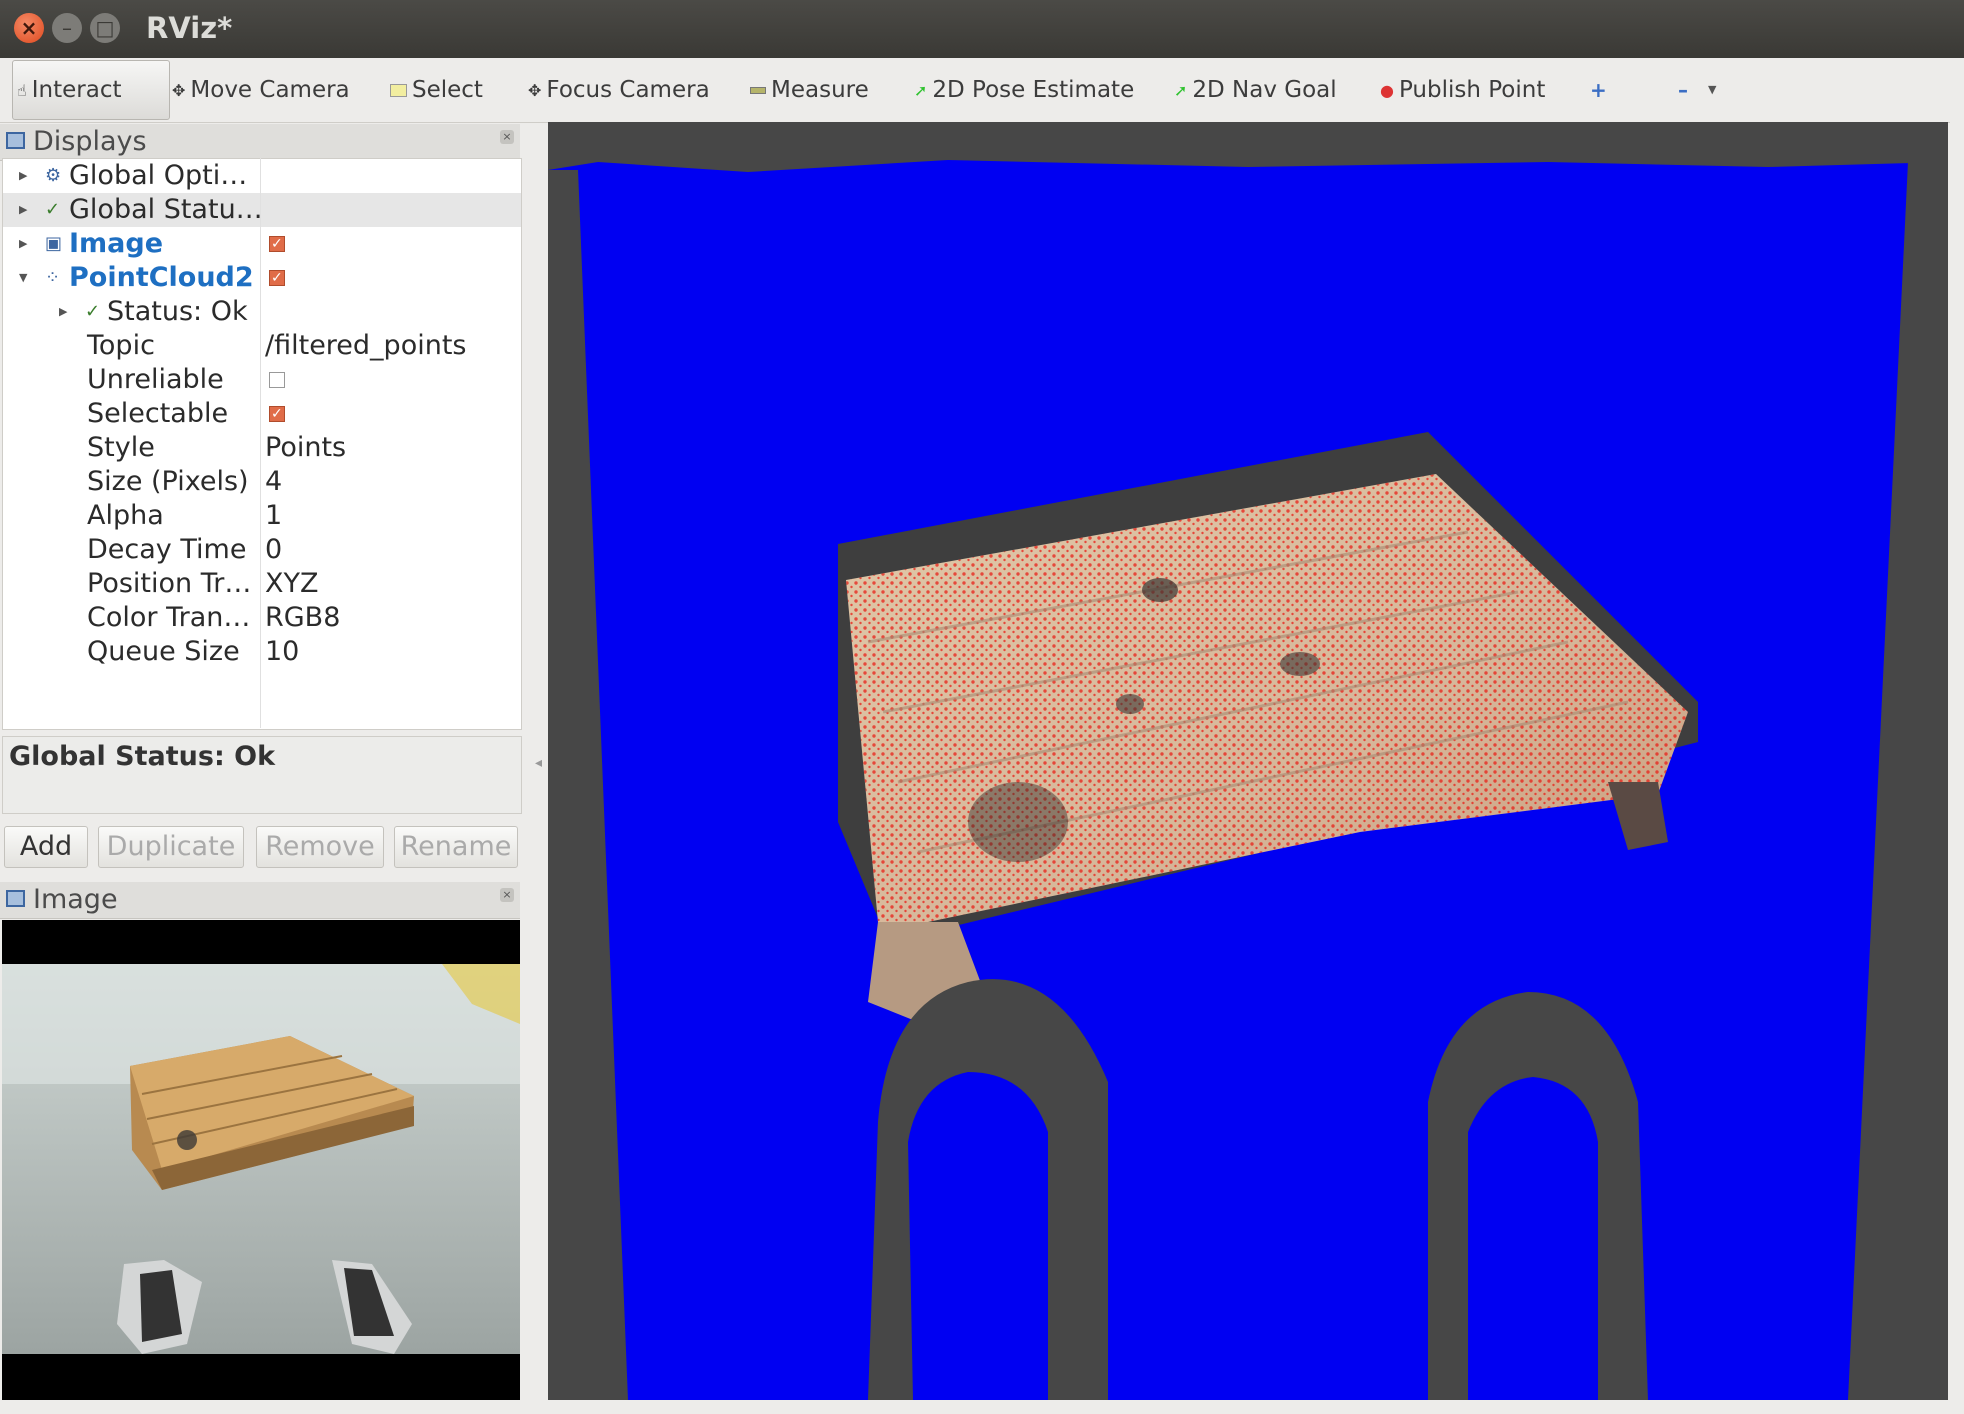  What do you see at coordinates (1957, 761) in the screenshot?
I see `right-edge-panel` at bounding box center [1957, 761].